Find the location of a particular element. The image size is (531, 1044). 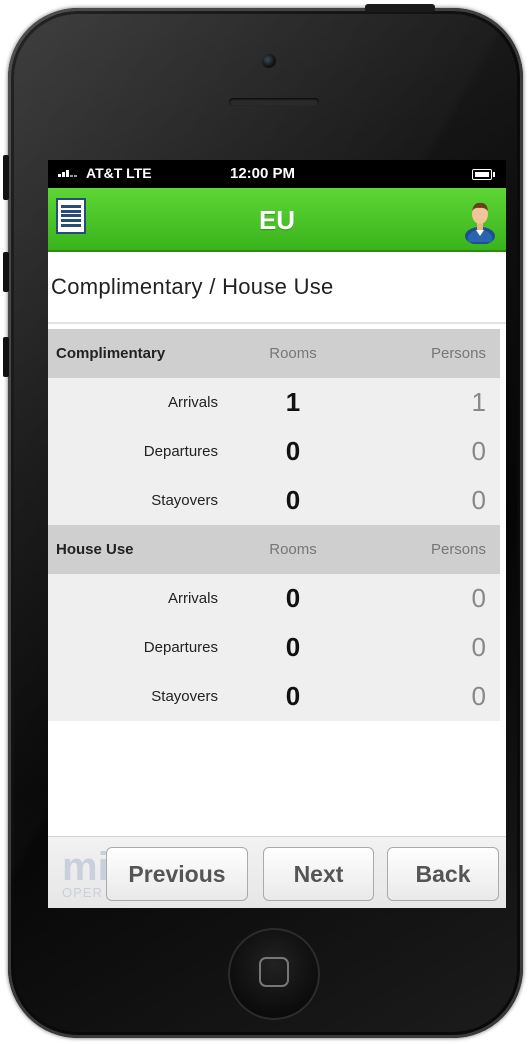

signal-icon is located at coordinates (67, 173).